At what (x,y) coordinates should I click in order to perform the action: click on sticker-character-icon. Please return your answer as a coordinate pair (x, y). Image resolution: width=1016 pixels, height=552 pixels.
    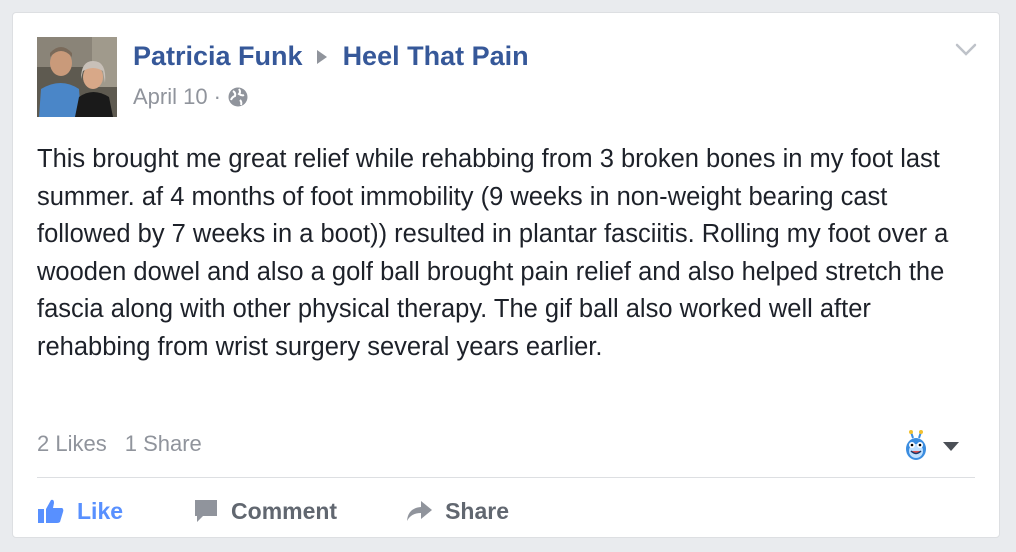
    Looking at the image, I should click on (916, 445).